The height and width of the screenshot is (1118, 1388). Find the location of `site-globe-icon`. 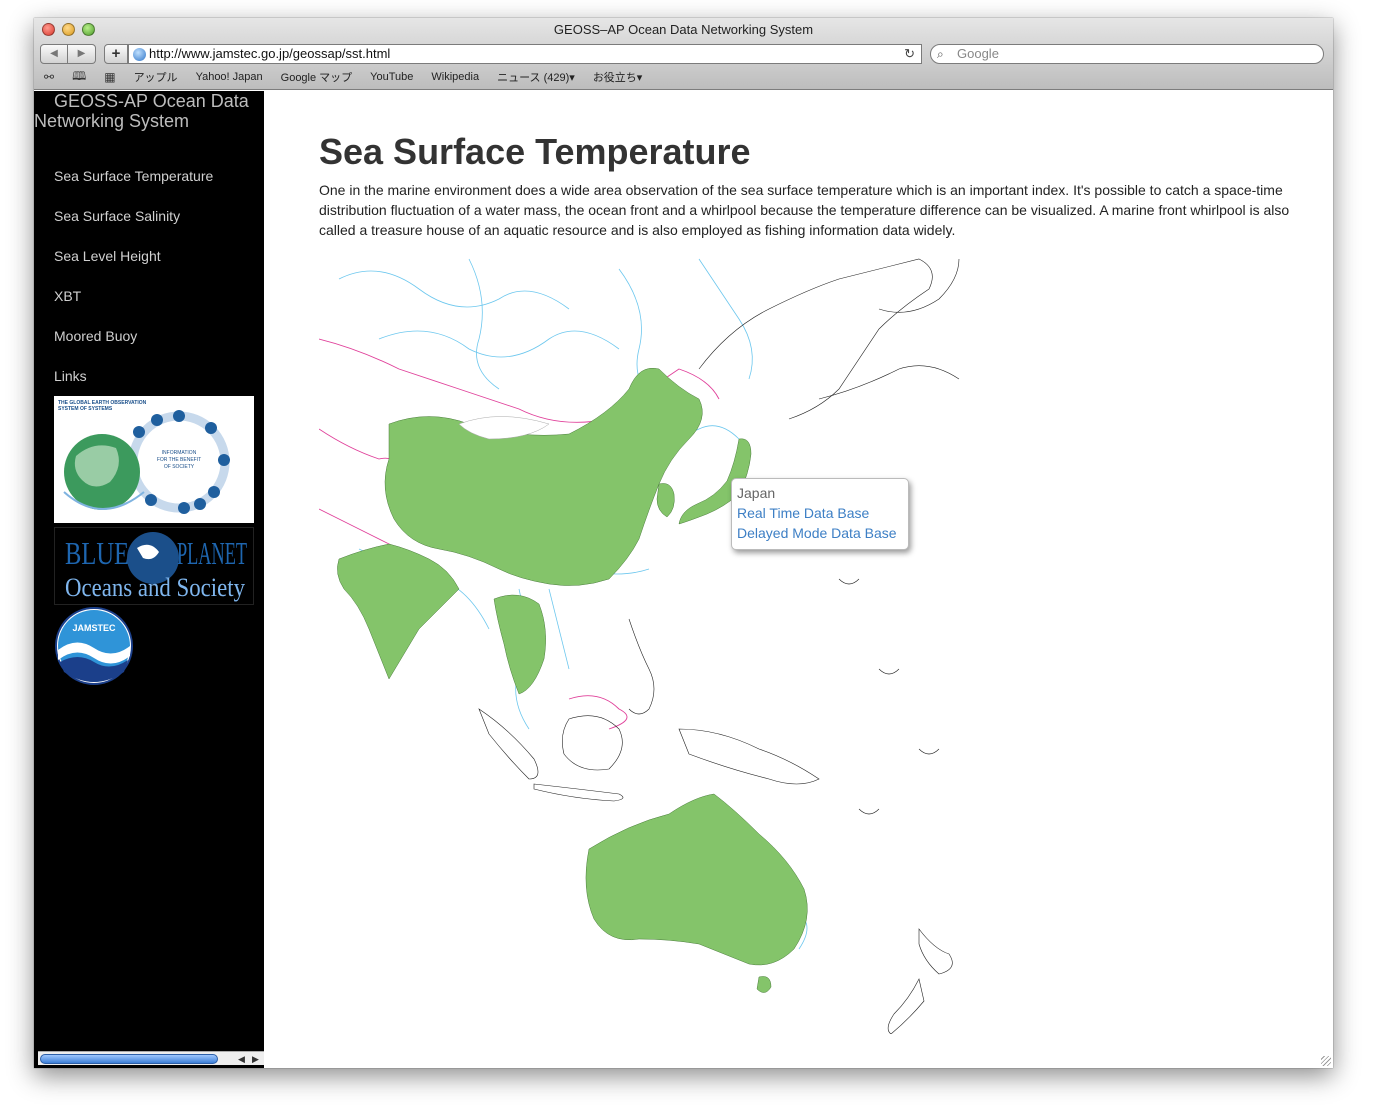

site-globe-icon is located at coordinates (139, 54).